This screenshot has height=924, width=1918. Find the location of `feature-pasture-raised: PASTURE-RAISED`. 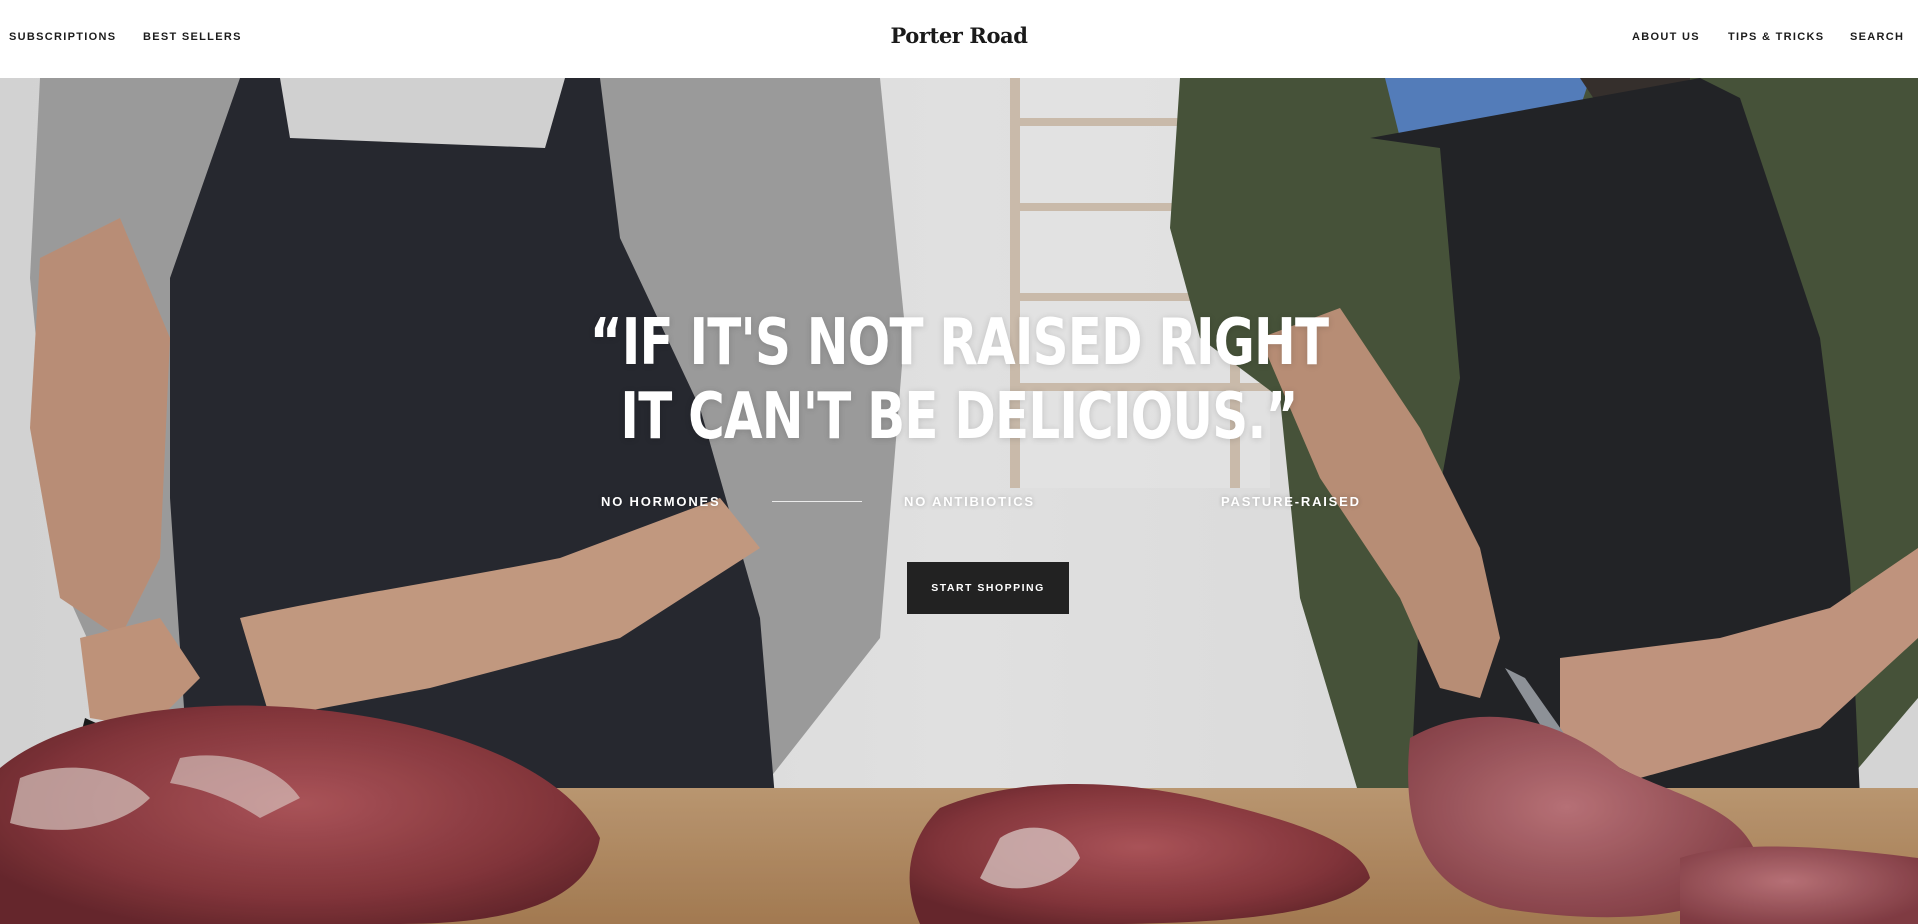

feature-pasture-raised: PASTURE-RAISED is located at coordinates (1291, 501).